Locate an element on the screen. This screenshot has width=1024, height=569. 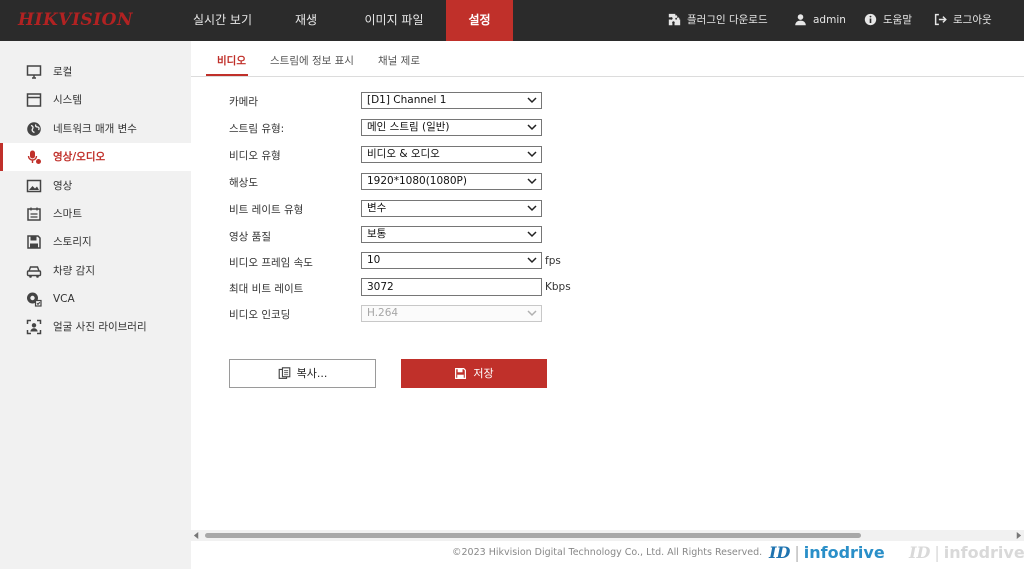
bitrate-type-select: 변수 is located at coordinates (451, 208).